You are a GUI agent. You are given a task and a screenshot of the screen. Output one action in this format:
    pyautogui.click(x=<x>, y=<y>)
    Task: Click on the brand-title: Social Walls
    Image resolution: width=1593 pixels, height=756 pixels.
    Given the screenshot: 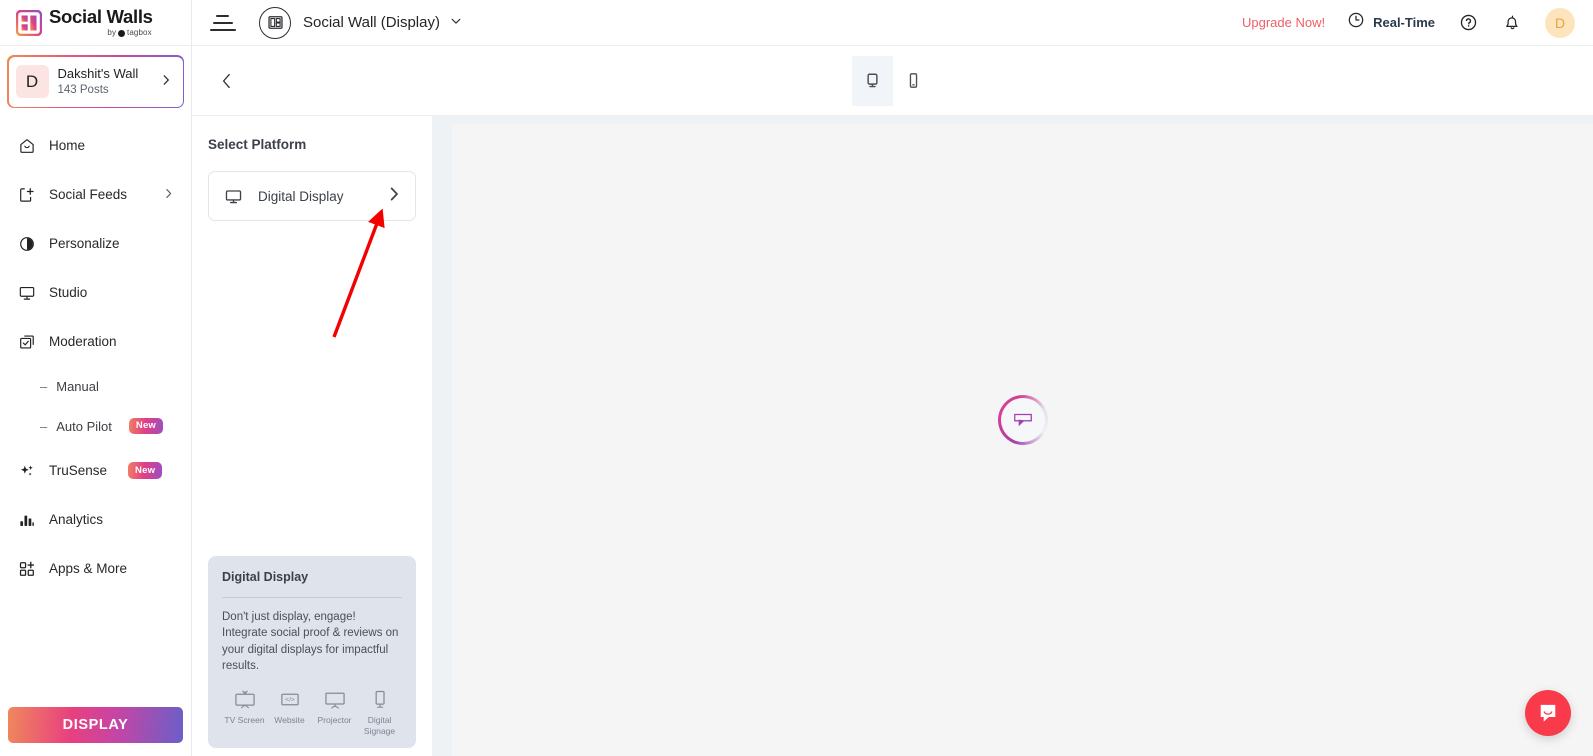 What is the action you would take?
    pyautogui.click(x=101, y=17)
    